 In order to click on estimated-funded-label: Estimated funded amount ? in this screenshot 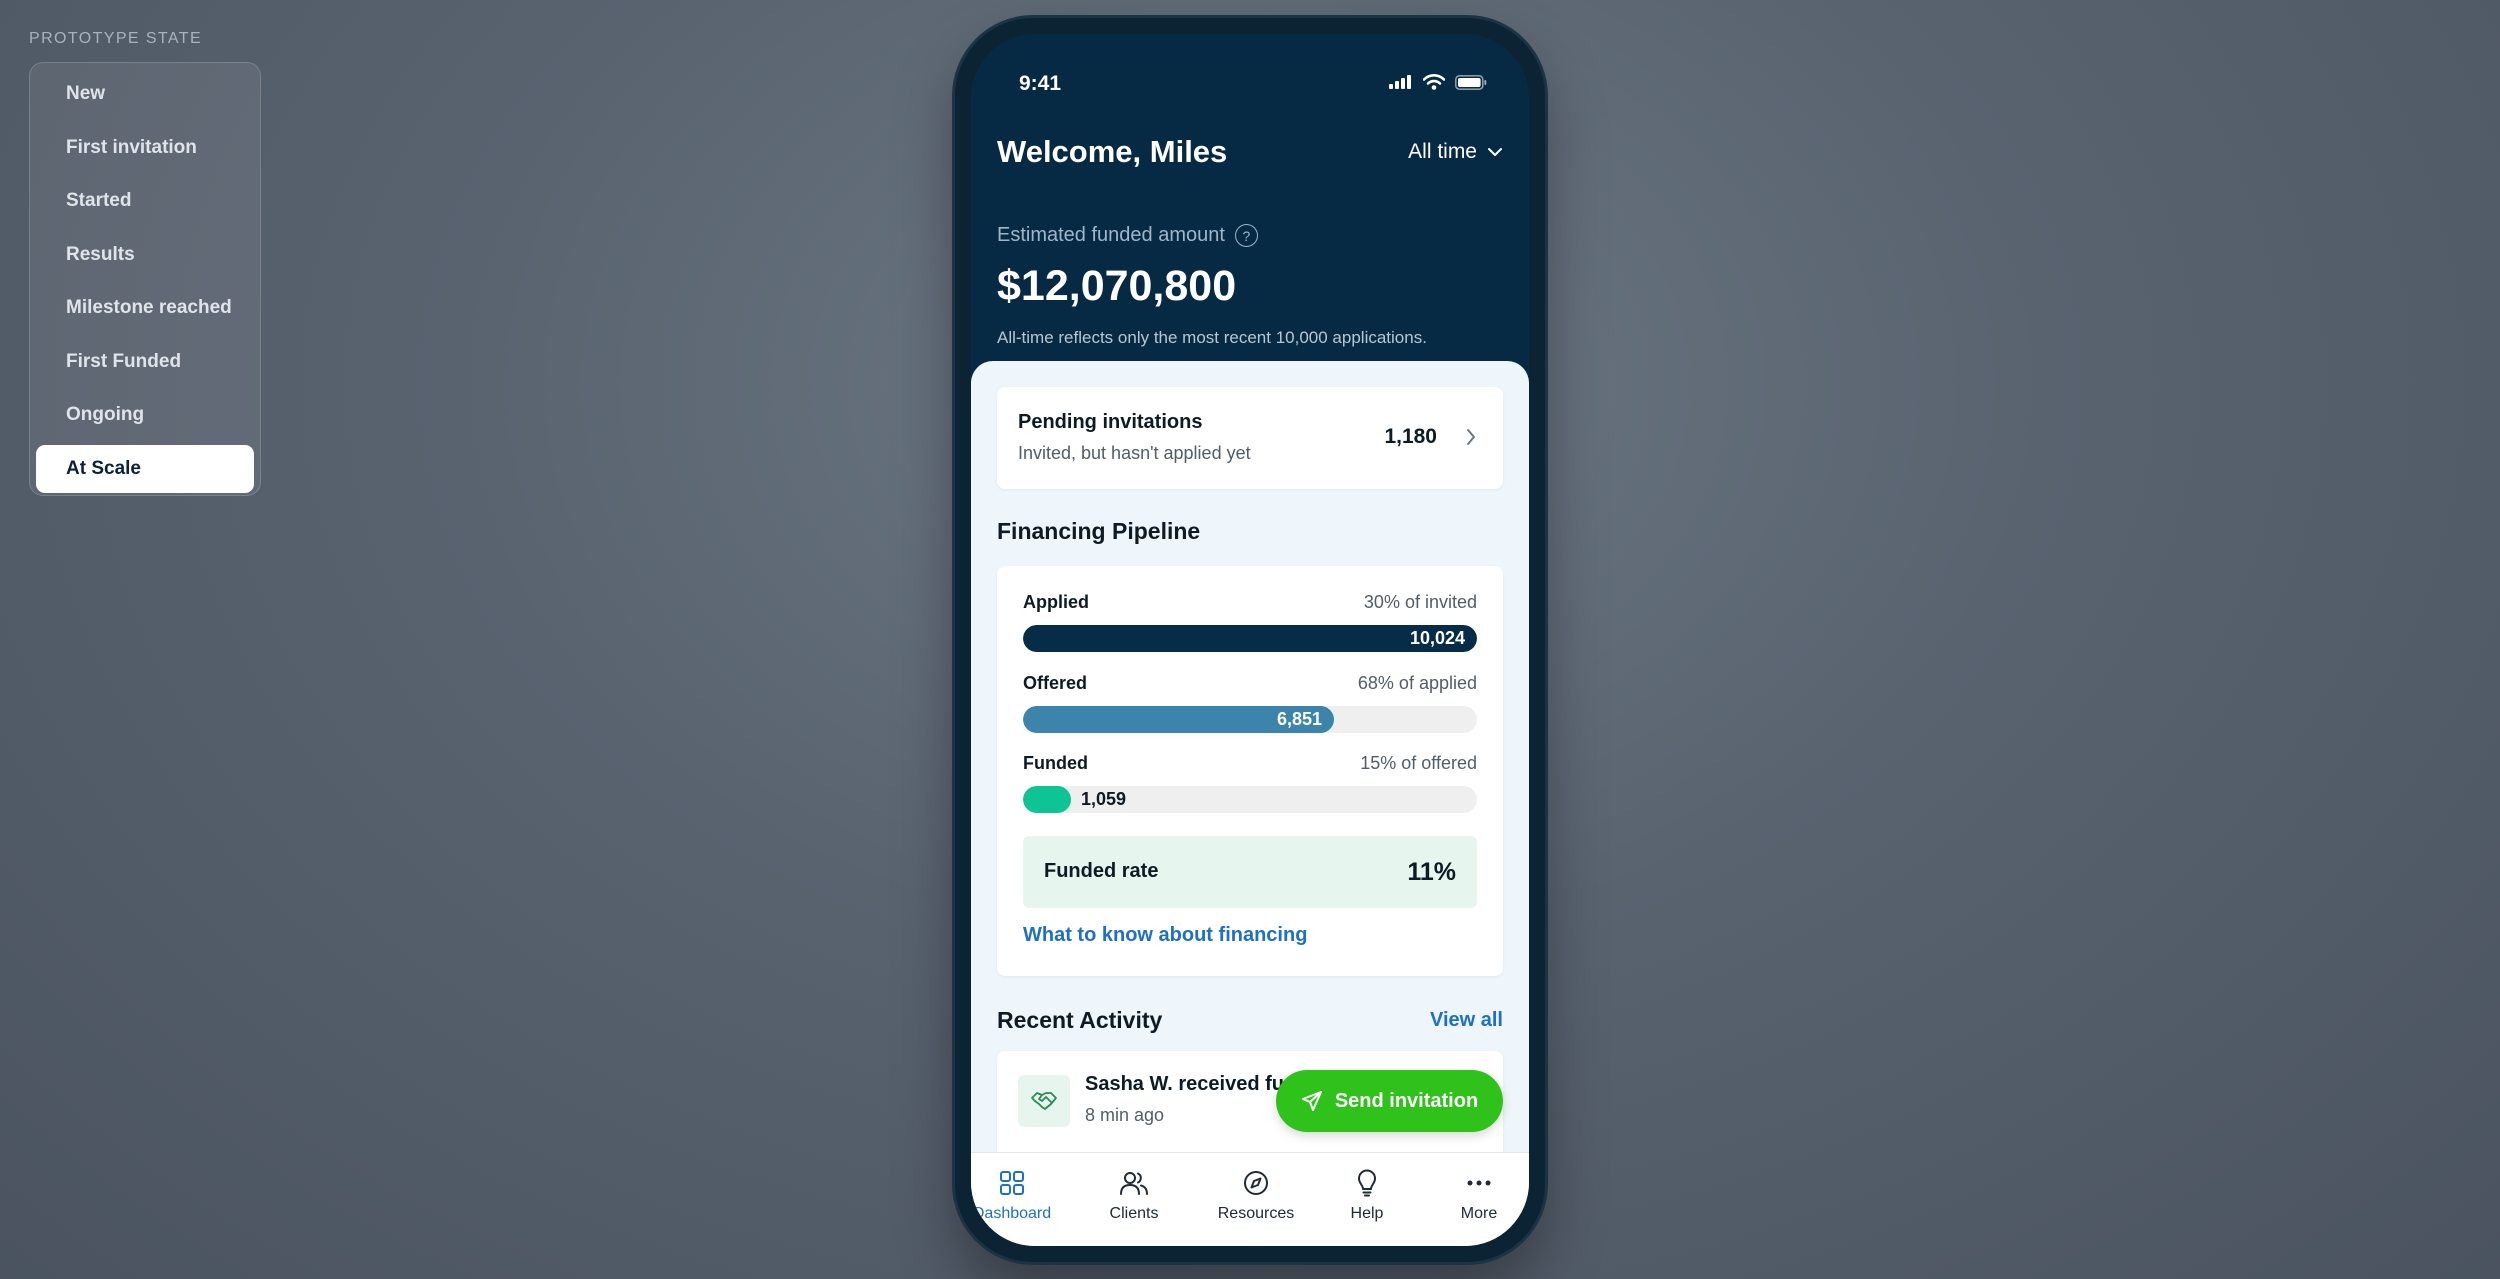, I will do `click(1127, 235)`.